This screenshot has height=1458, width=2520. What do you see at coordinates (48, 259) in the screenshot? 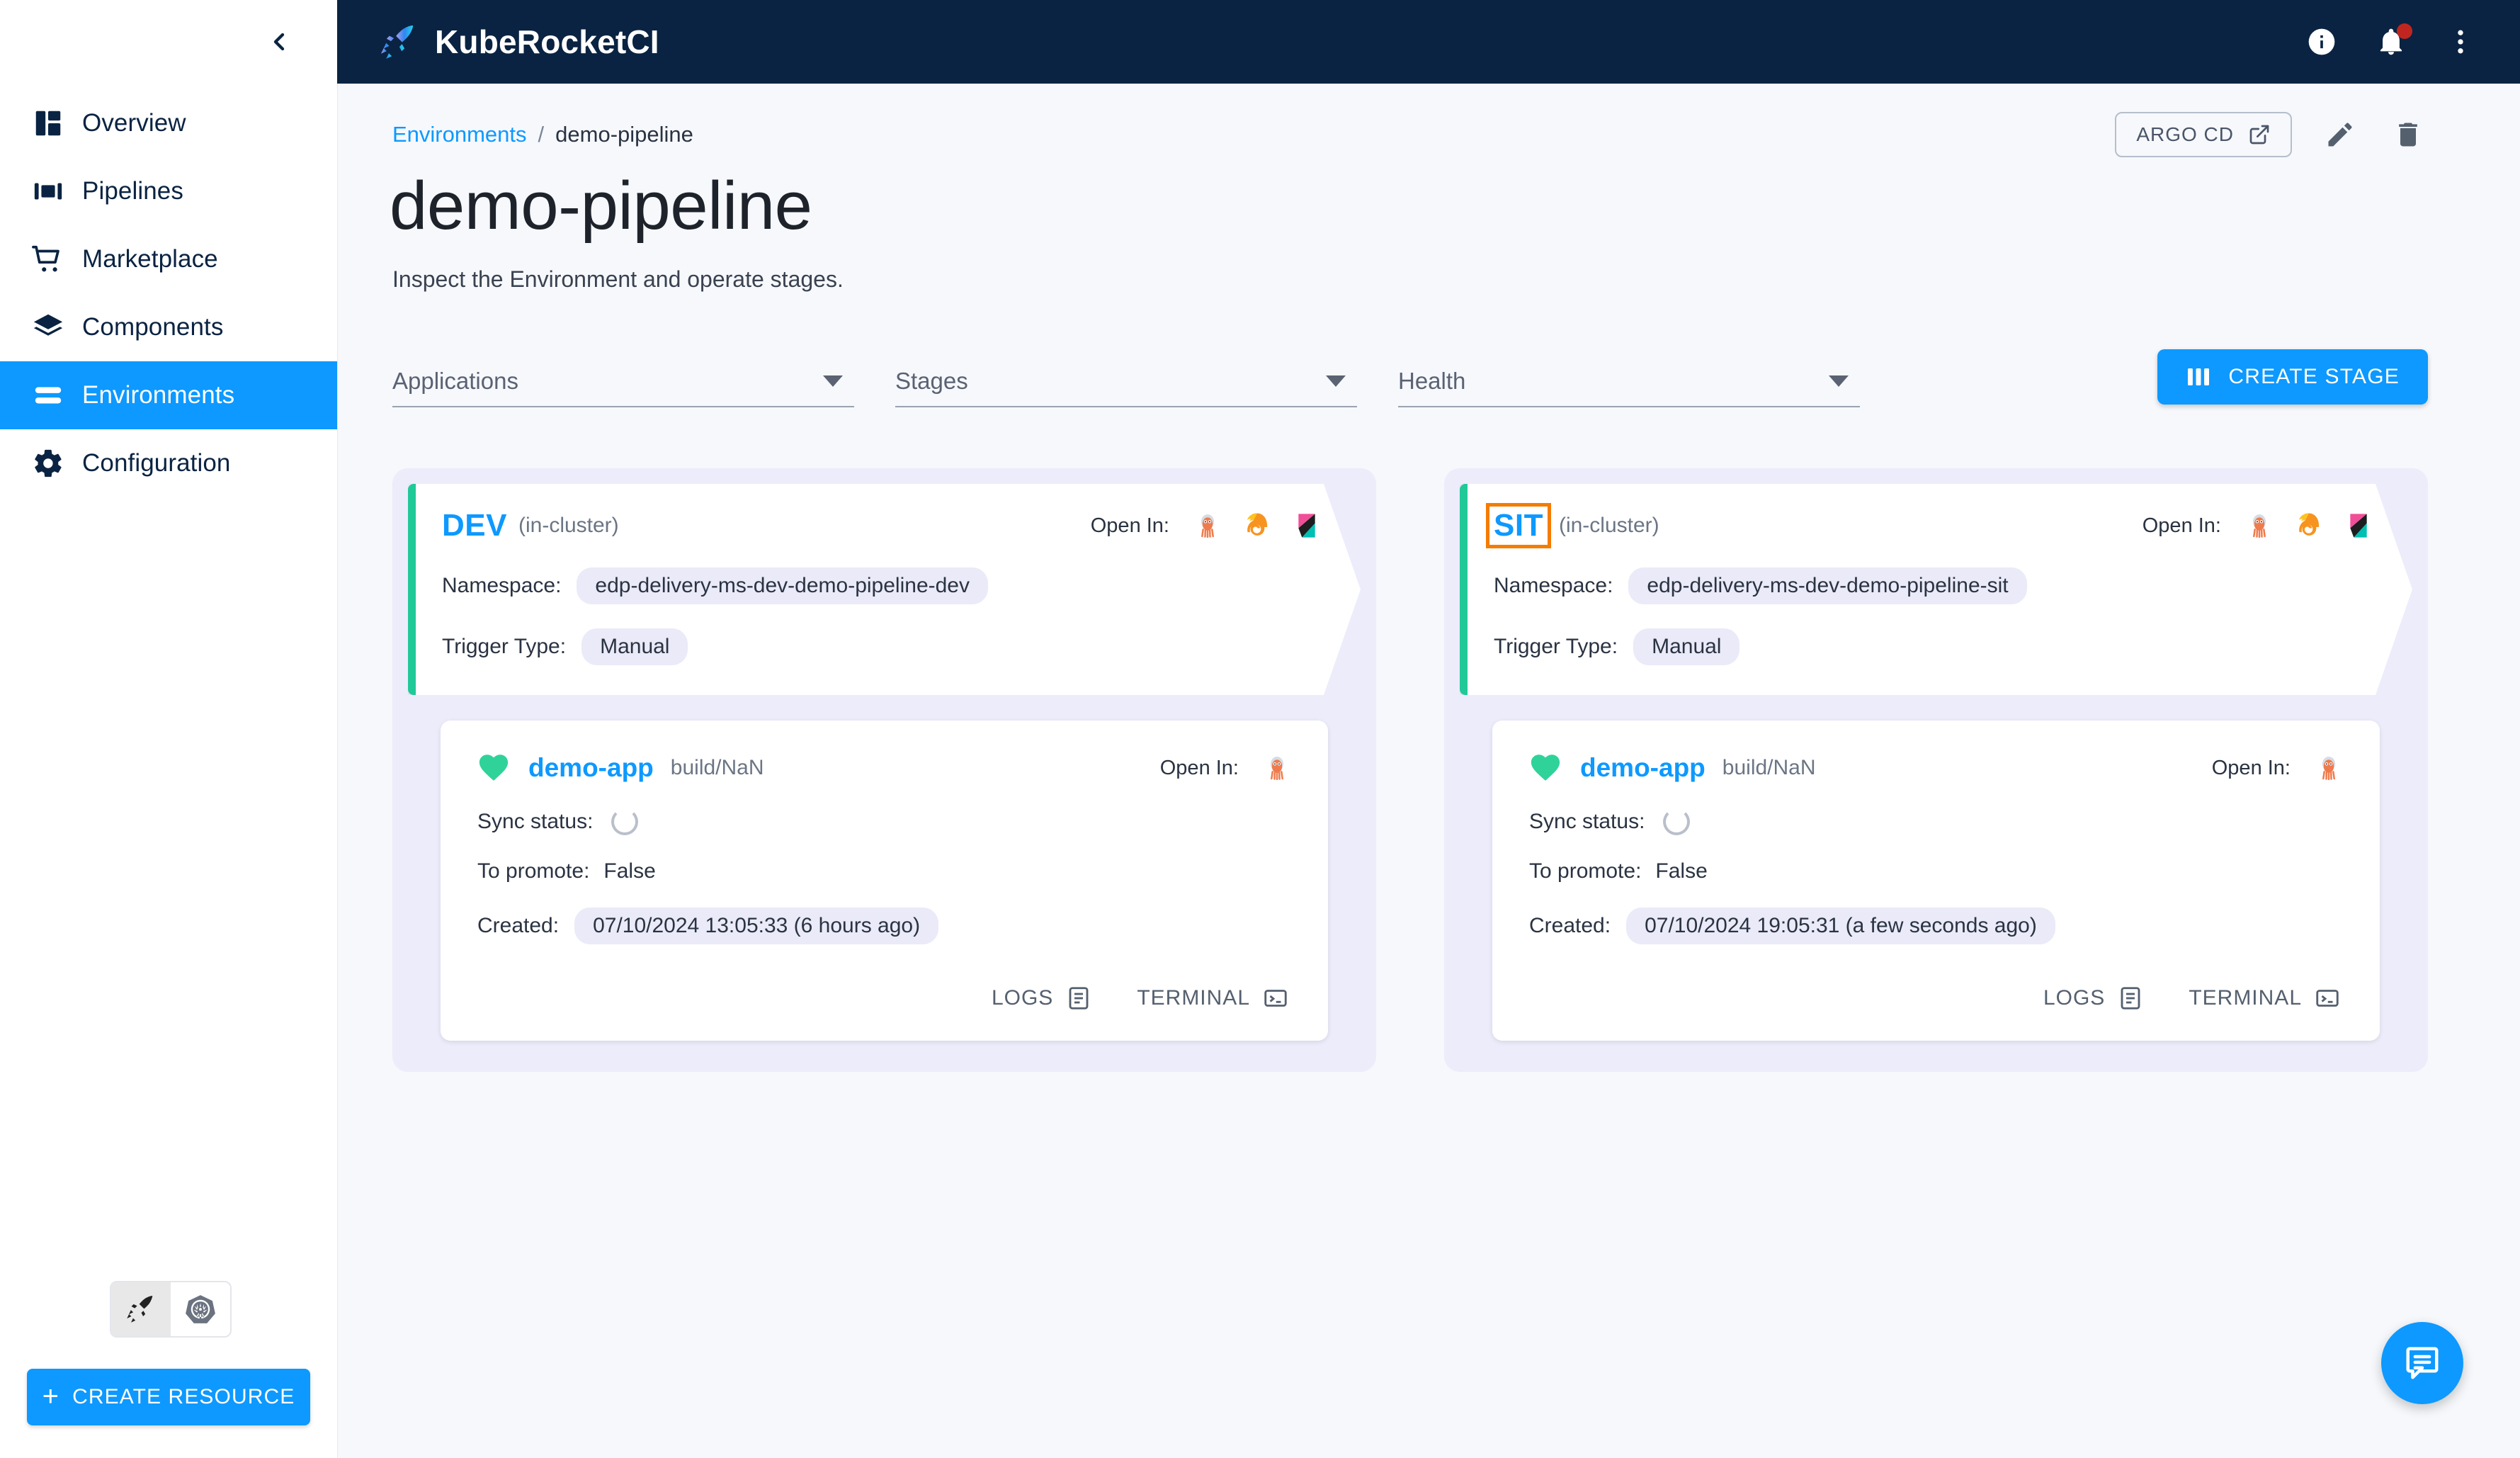
I see `cart-icon` at bounding box center [48, 259].